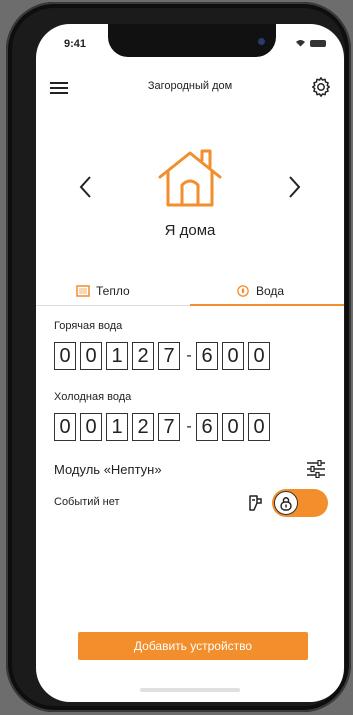  I want to click on status-icons, so click(310, 43).